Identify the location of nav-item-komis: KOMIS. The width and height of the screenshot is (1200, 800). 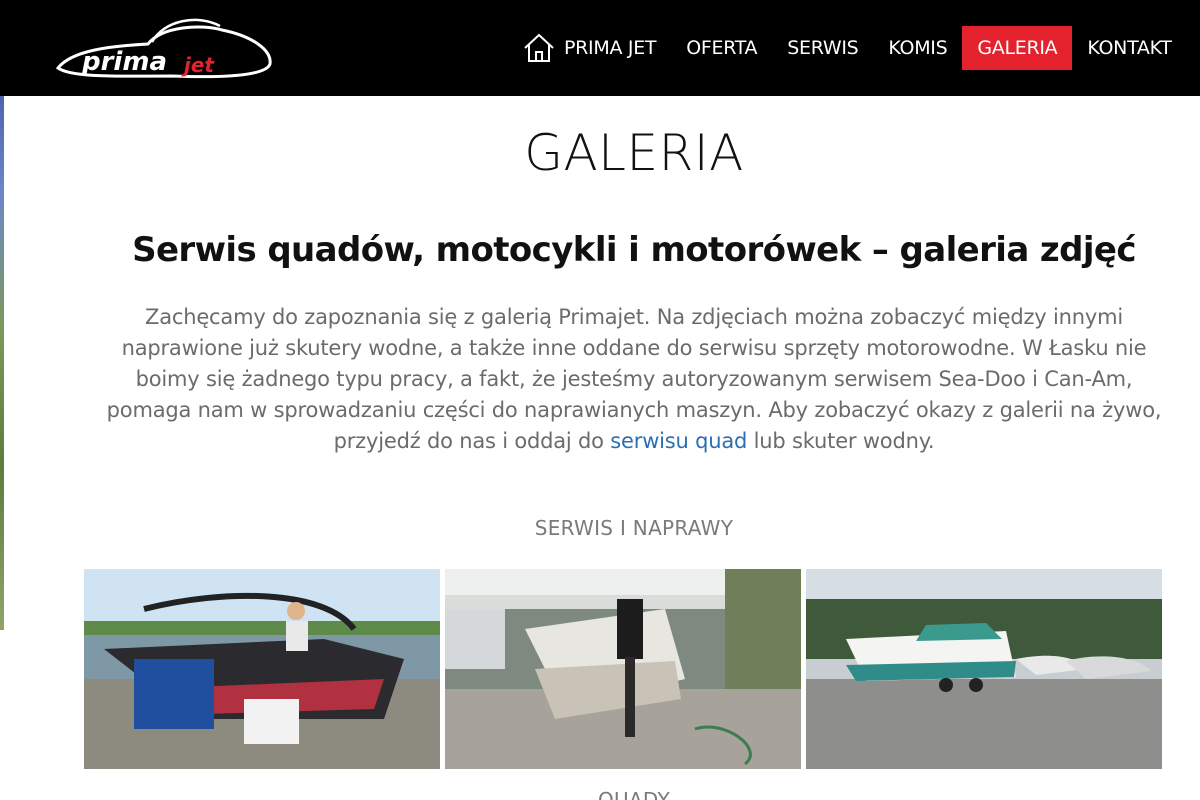
(917, 48).